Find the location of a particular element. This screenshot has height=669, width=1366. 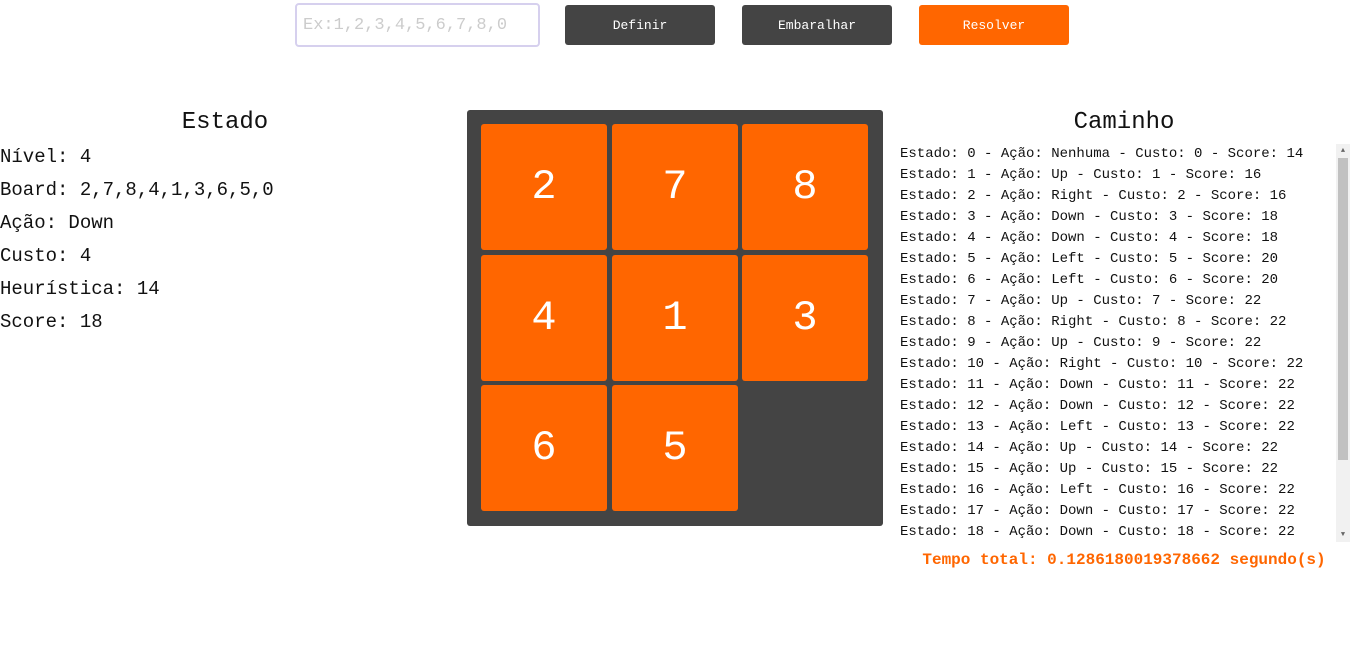

toolbar: Definir Embaralhar Resolver is located at coordinates (683, 30).